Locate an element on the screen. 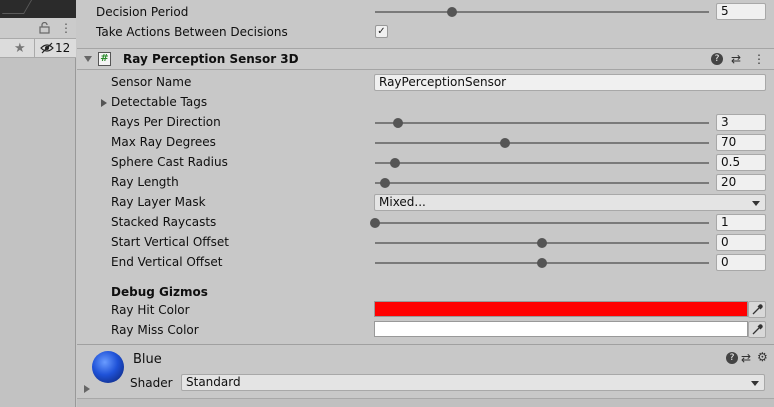 The height and width of the screenshot is (407, 774). max-ray-degrees-field: 70 is located at coordinates (741, 142).